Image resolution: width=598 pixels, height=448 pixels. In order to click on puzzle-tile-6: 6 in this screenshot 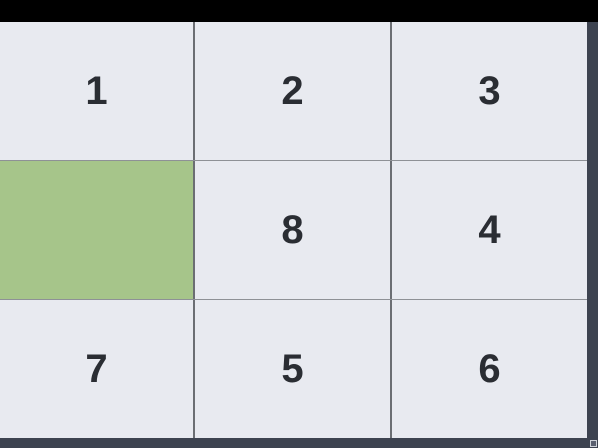, I will do `click(489, 369)`.